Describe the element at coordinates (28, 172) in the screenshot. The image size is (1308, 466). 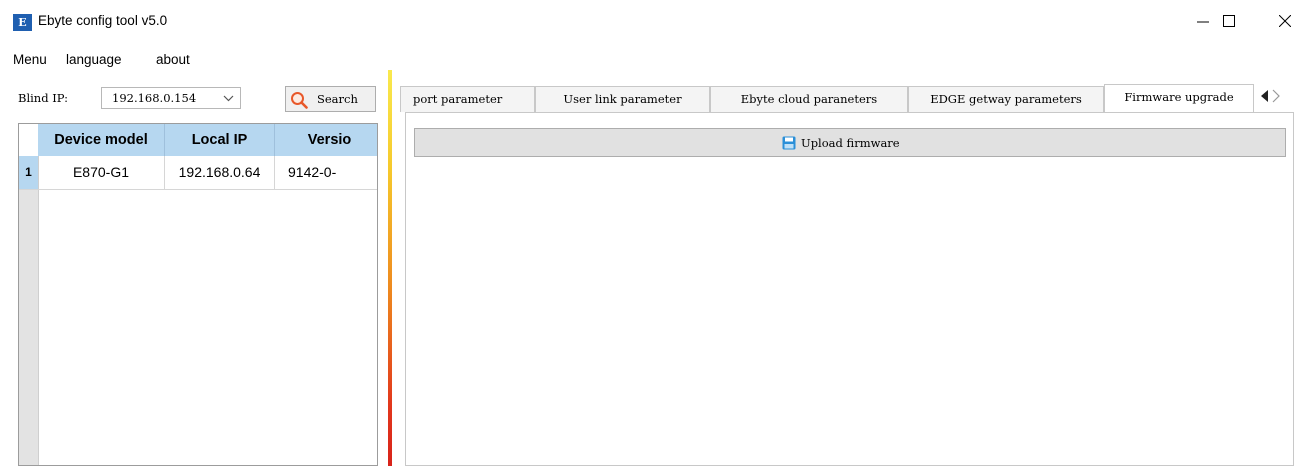
I see `row-number: 1` at that location.